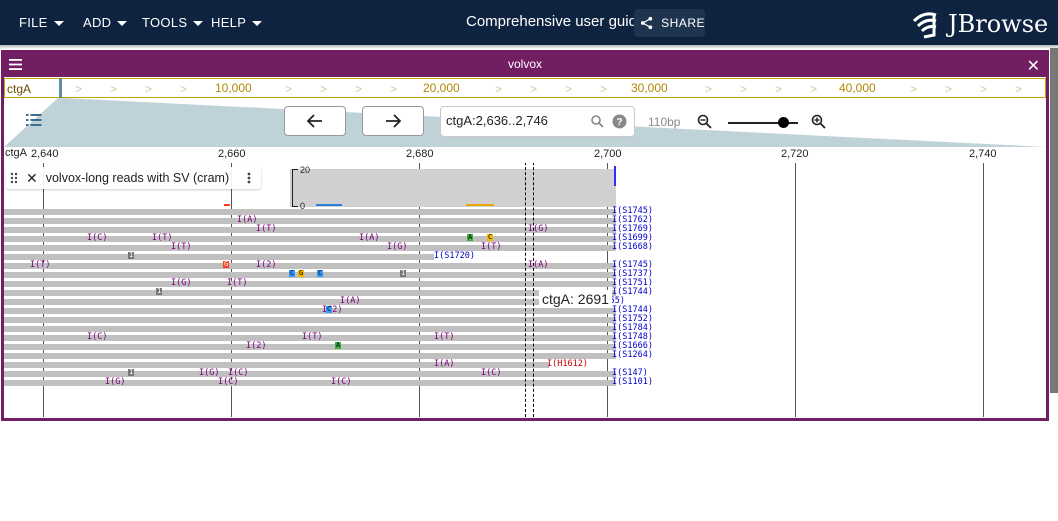 This screenshot has height=521, width=1058. I want to click on view-name: volvox, so click(525, 64).